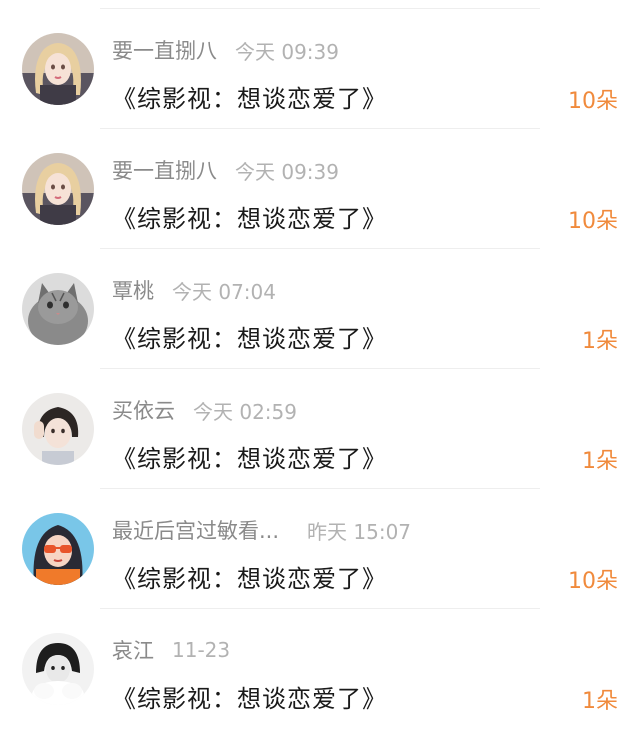 This screenshot has width=640, height=729. I want to click on username: 哀江, so click(133, 650).